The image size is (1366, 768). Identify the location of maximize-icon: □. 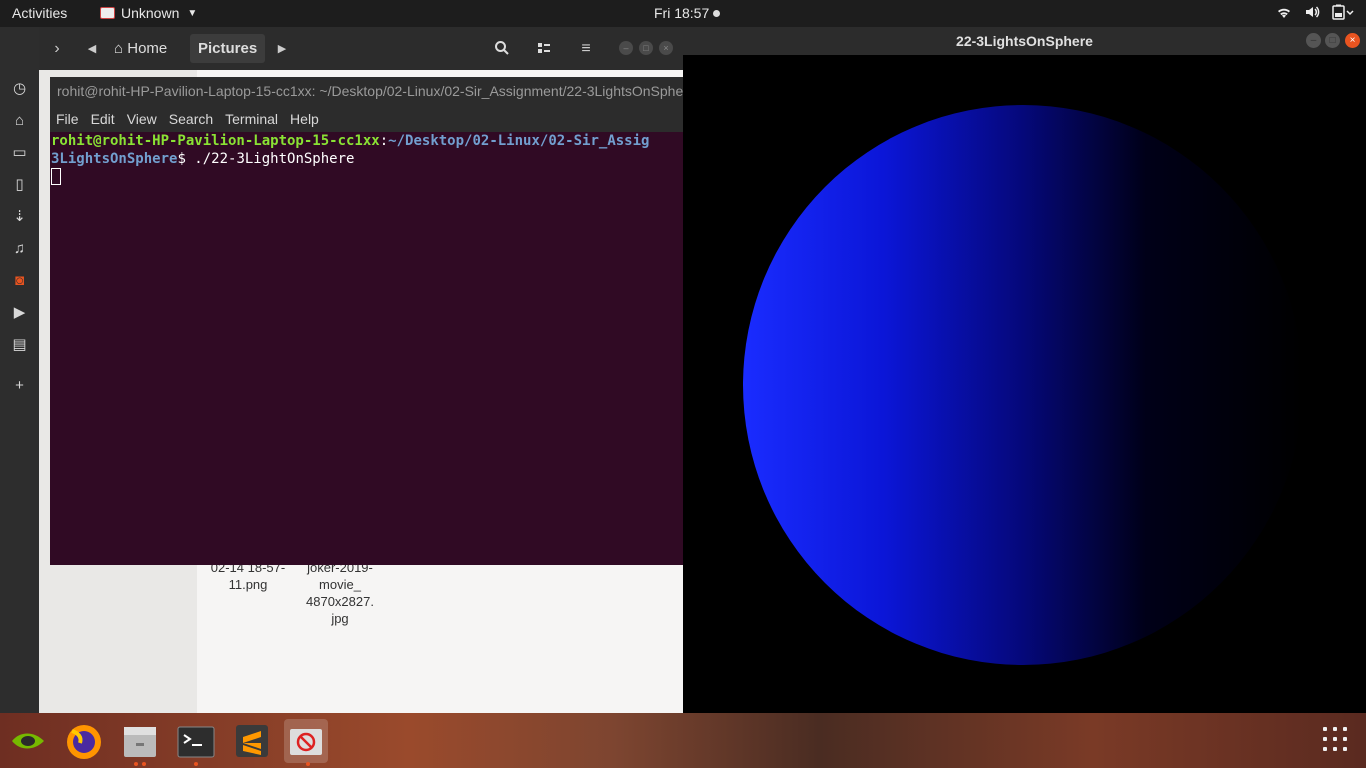
(1332, 40).